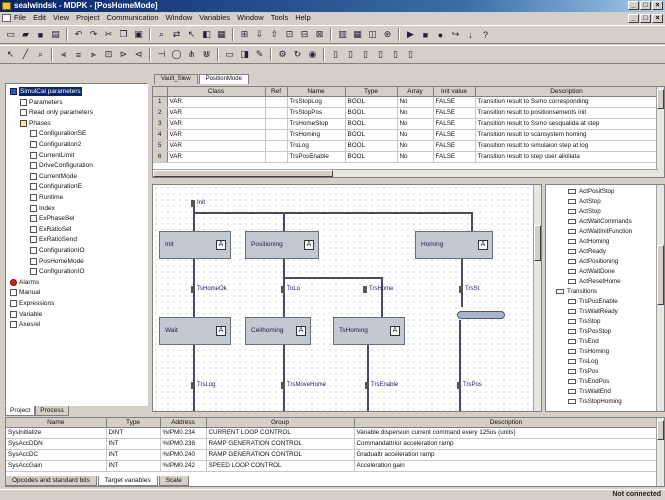 The height and width of the screenshot is (500, 665). I want to click on table-cell: 3, so click(160, 124).